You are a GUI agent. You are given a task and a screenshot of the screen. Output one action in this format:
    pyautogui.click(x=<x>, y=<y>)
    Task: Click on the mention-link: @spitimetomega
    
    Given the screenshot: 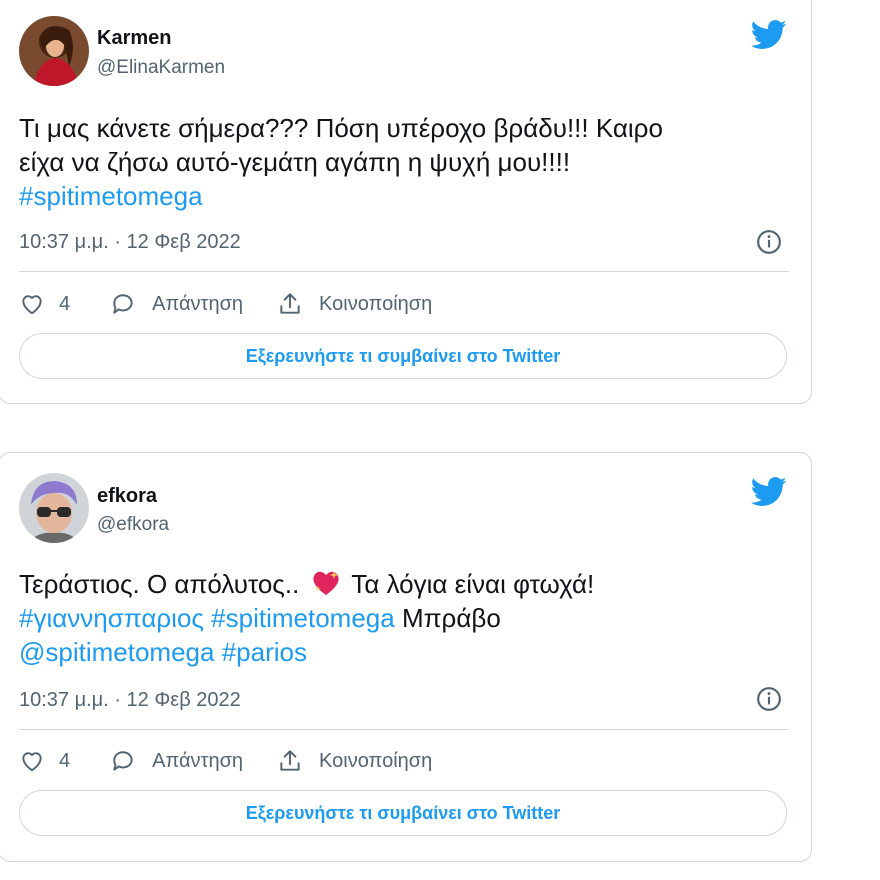 What is the action you would take?
    pyautogui.click(x=116, y=652)
    